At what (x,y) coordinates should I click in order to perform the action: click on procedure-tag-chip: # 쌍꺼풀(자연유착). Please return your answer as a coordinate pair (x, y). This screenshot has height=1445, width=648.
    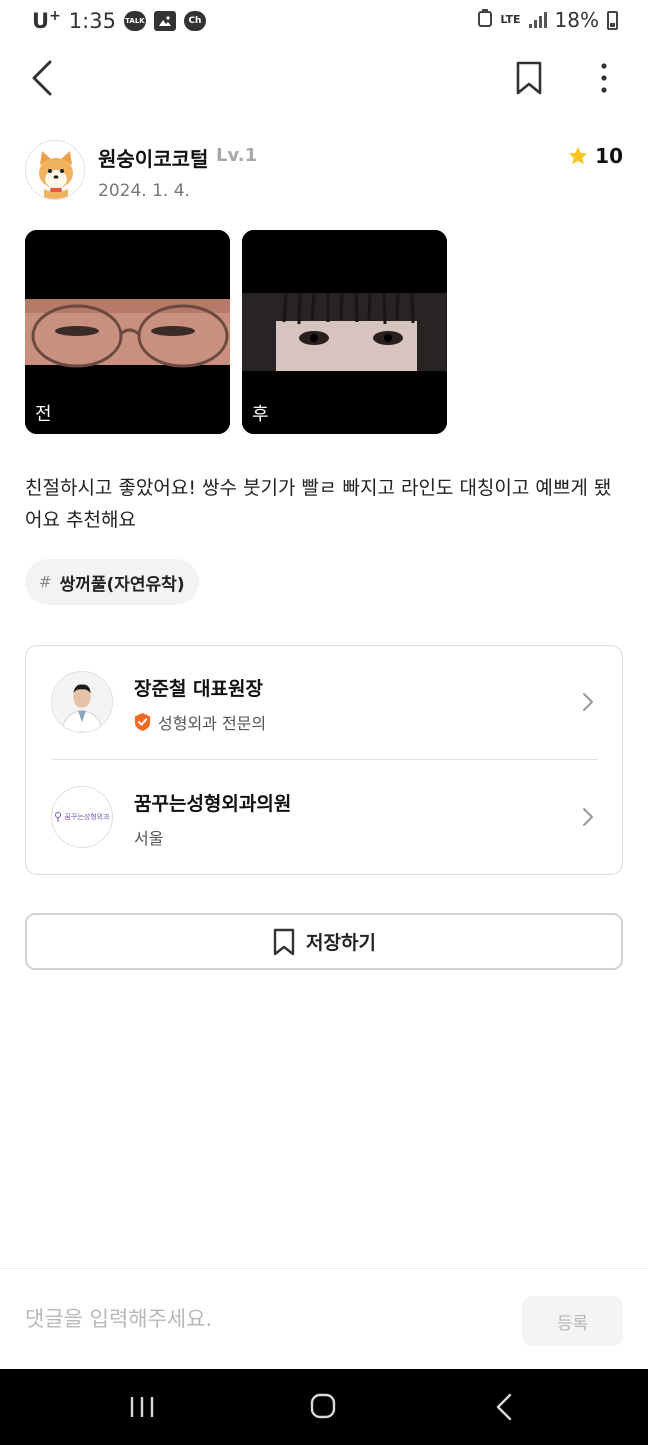
    Looking at the image, I should click on (112, 582).